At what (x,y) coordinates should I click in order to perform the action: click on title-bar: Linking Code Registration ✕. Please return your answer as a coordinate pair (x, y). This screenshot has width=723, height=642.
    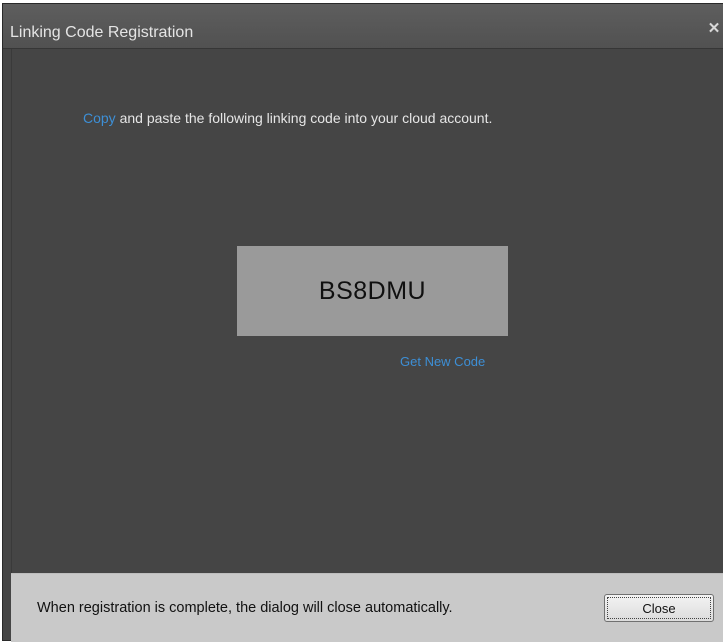
    Looking at the image, I should click on (363, 26).